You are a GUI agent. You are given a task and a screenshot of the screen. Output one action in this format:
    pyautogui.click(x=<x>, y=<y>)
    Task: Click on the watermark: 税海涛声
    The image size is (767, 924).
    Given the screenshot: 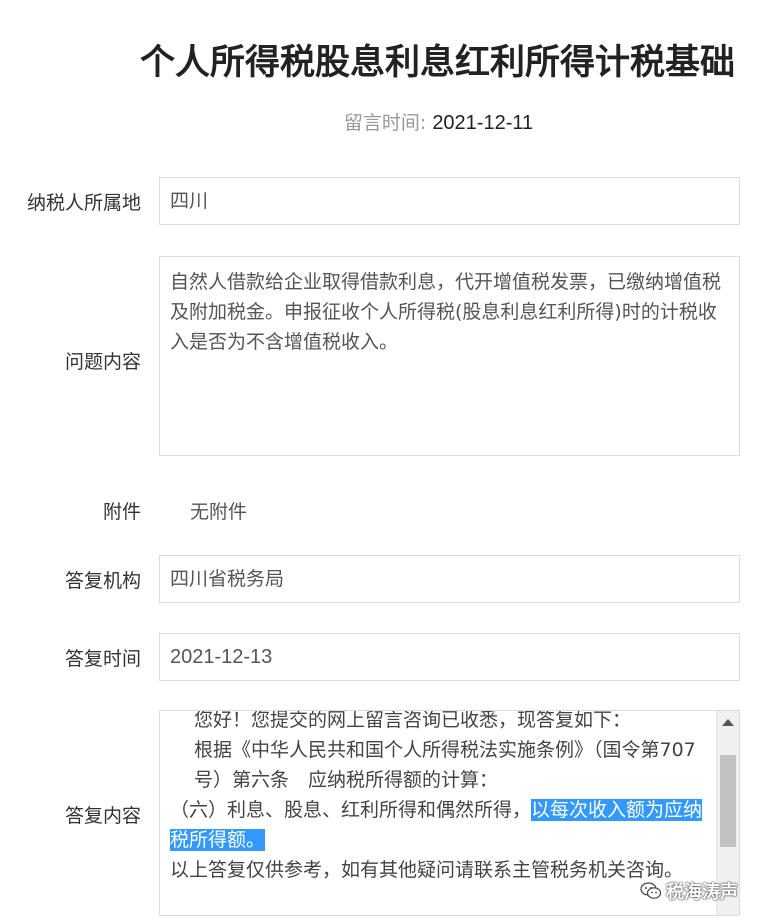 What is the action you would take?
    pyautogui.click(x=689, y=891)
    